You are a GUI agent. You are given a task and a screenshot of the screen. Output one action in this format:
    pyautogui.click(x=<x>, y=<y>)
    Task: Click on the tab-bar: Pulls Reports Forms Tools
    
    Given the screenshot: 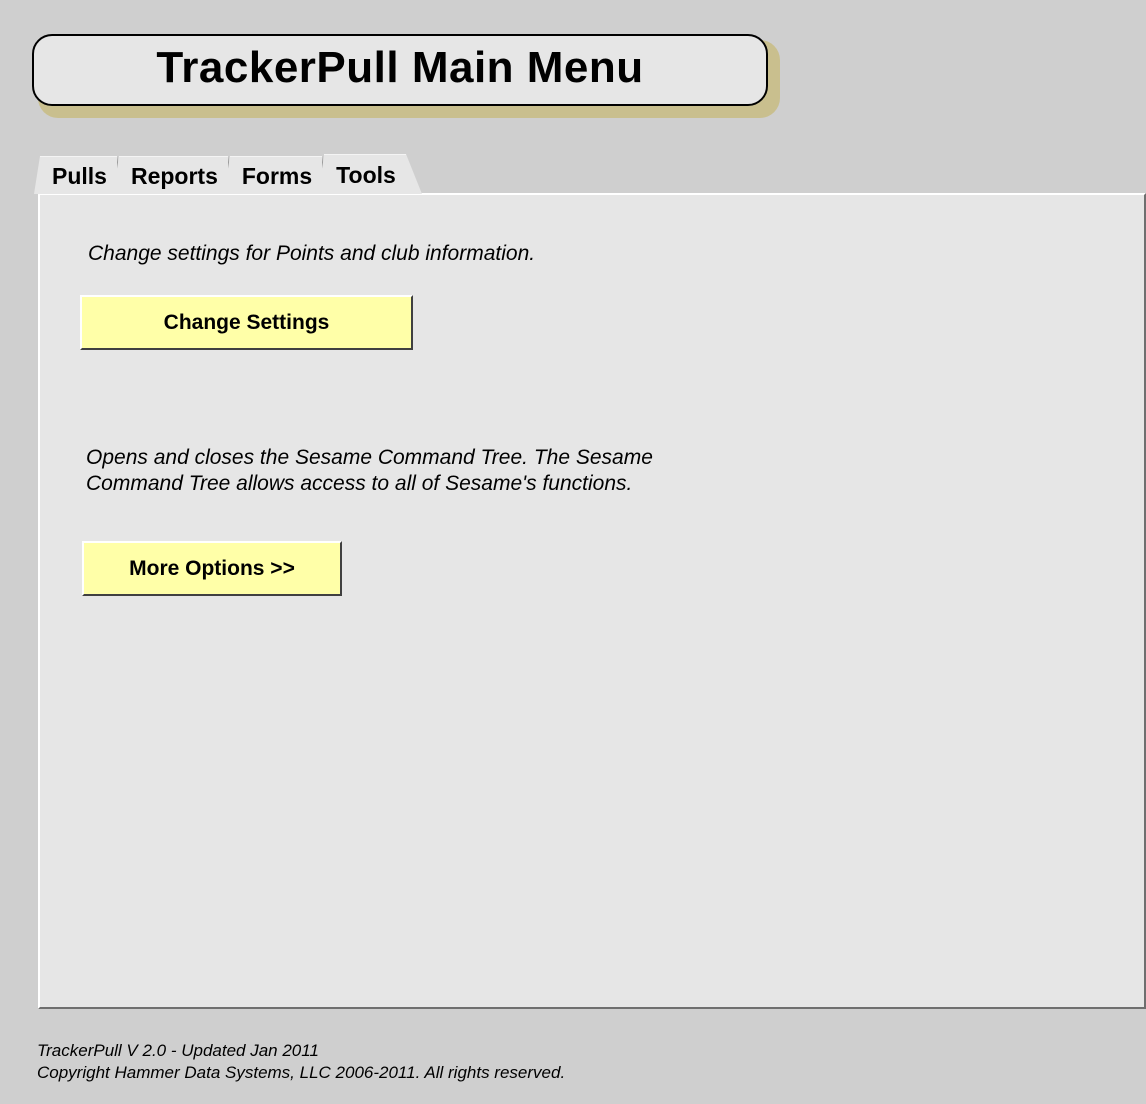 What is the action you would take?
    pyautogui.click(x=228, y=174)
    